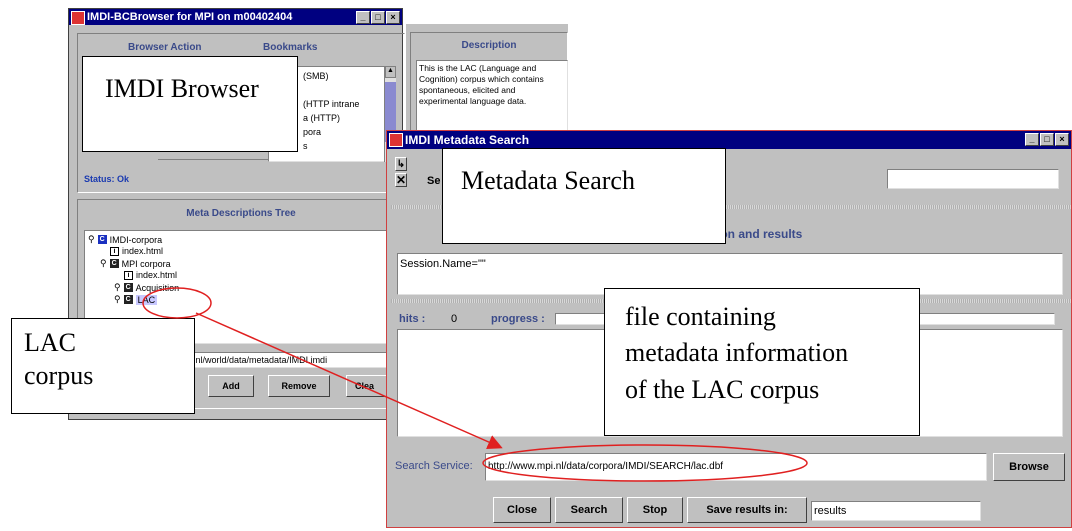  I want to click on enter-icon-button: ↳, so click(401, 164).